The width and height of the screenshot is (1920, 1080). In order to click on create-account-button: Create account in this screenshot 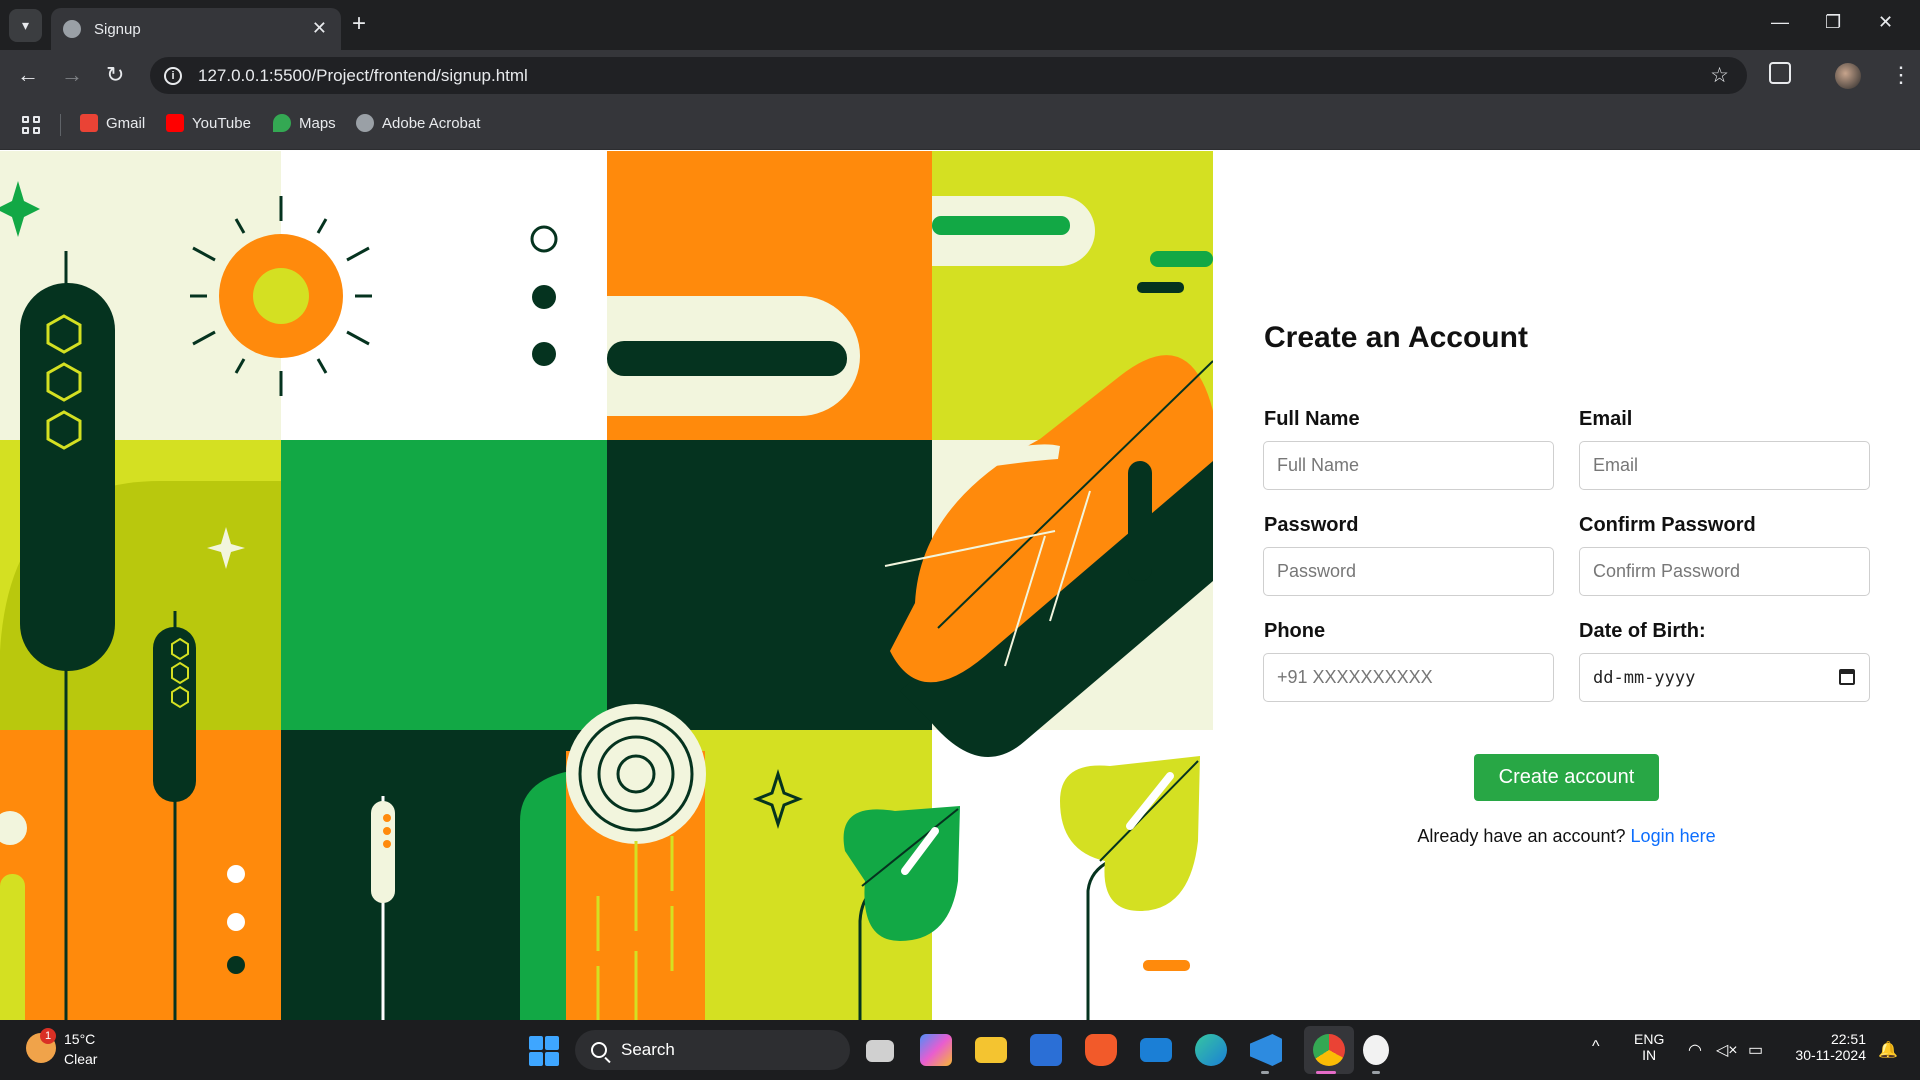, I will do `click(1566, 777)`.